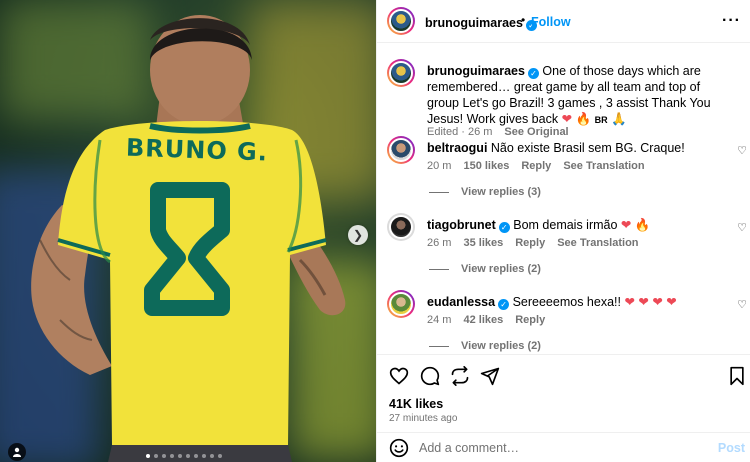 The image size is (750, 462). Describe the element at coordinates (17, 452) in the screenshot. I see `tagged-user-icon` at that location.